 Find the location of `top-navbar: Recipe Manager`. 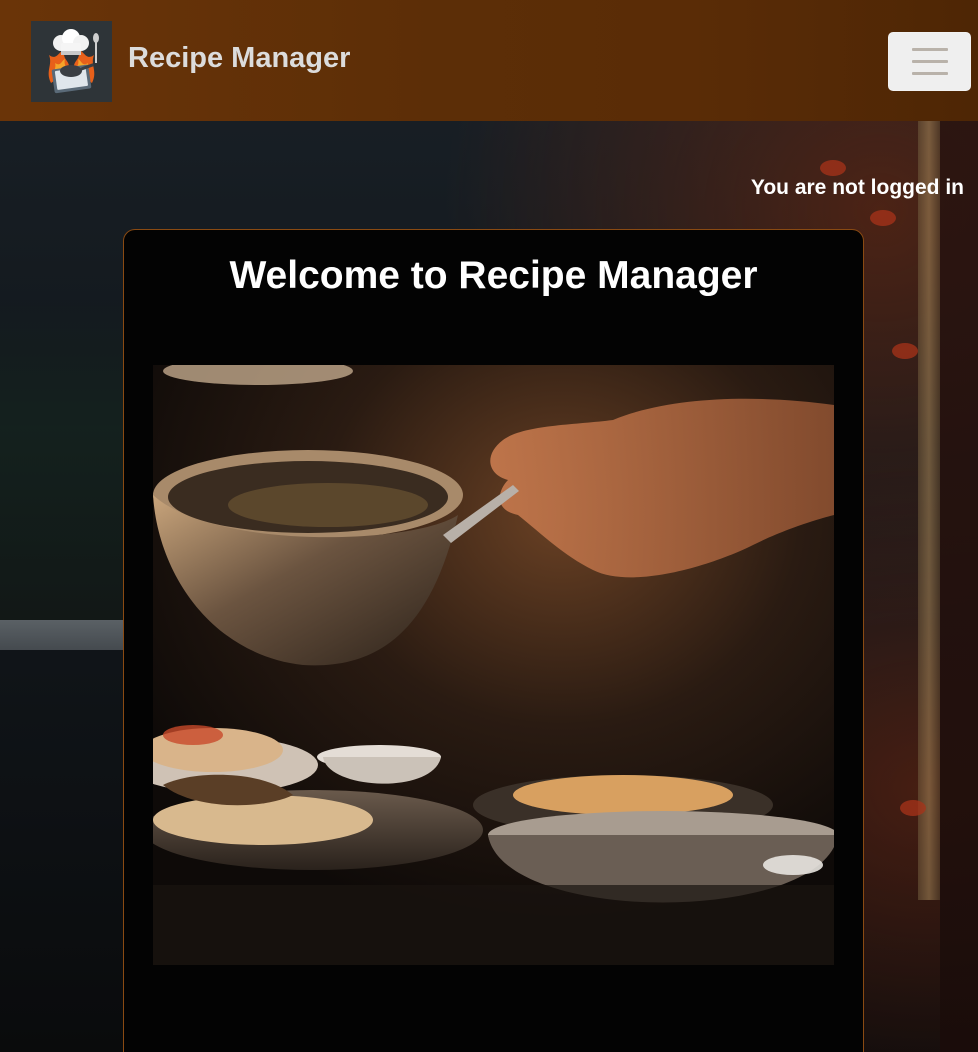

top-navbar: Recipe Manager is located at coordinates (489, 60).